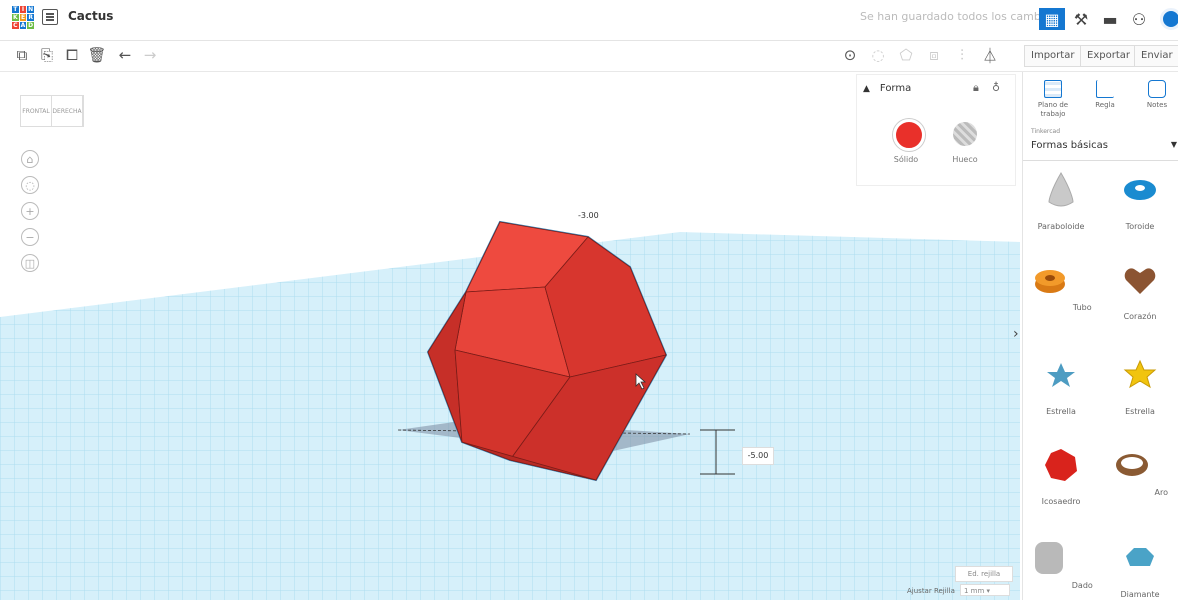 The height and width of the screenshot is (600, 1178). Describe the element at coordinates (30, 159) in the screenshot. I see `home-view-icon: ⌂` at that location.